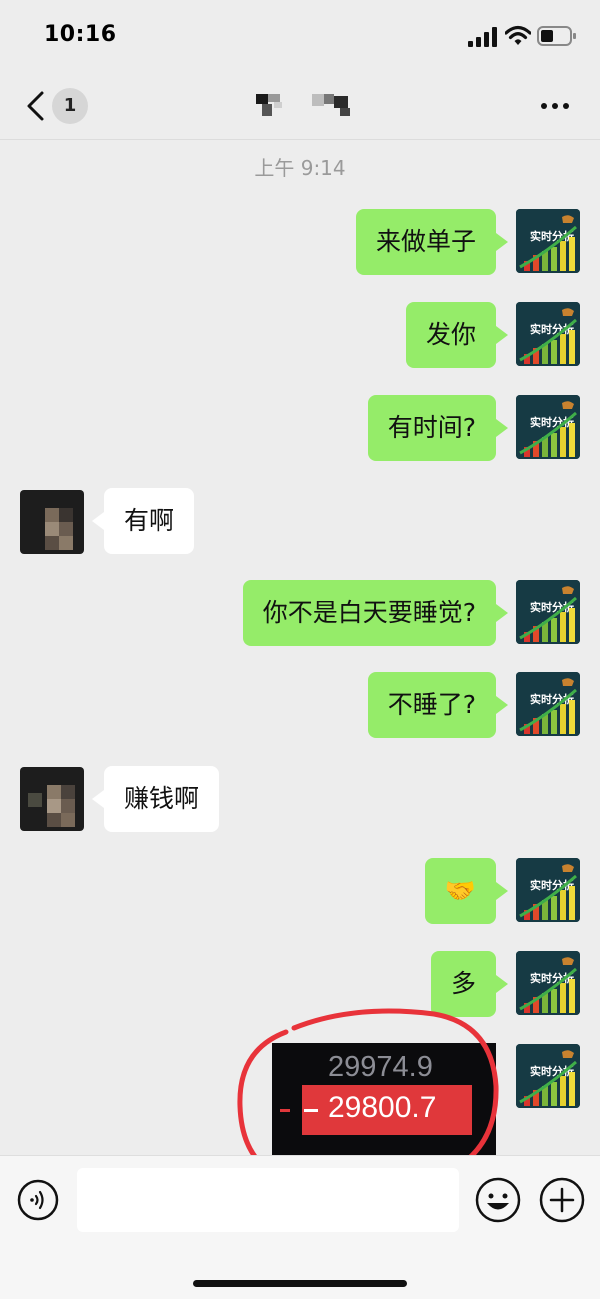  Describe the element at coordinates (562, 1200) in the screenshot. I see `plus-button` at that location.